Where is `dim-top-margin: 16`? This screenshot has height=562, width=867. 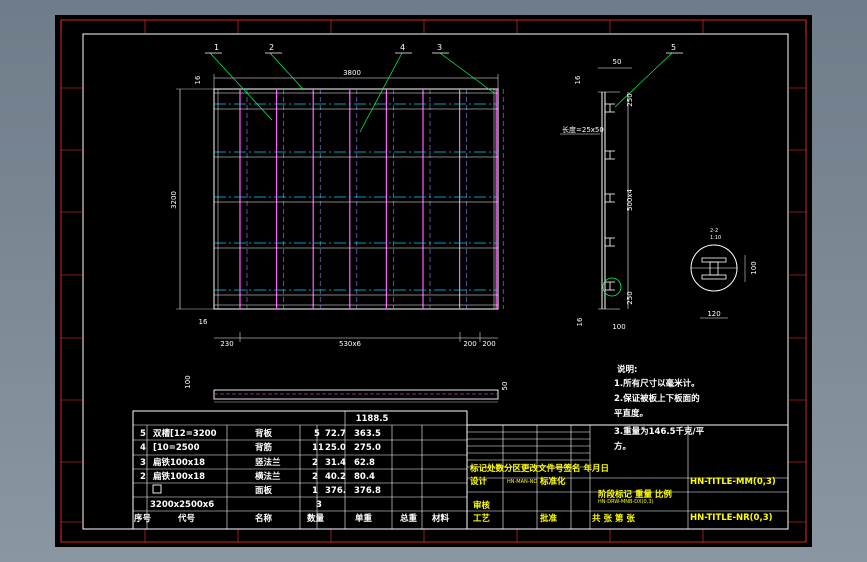
dim-top-margin: 16 is located at coordinates (198, 79).